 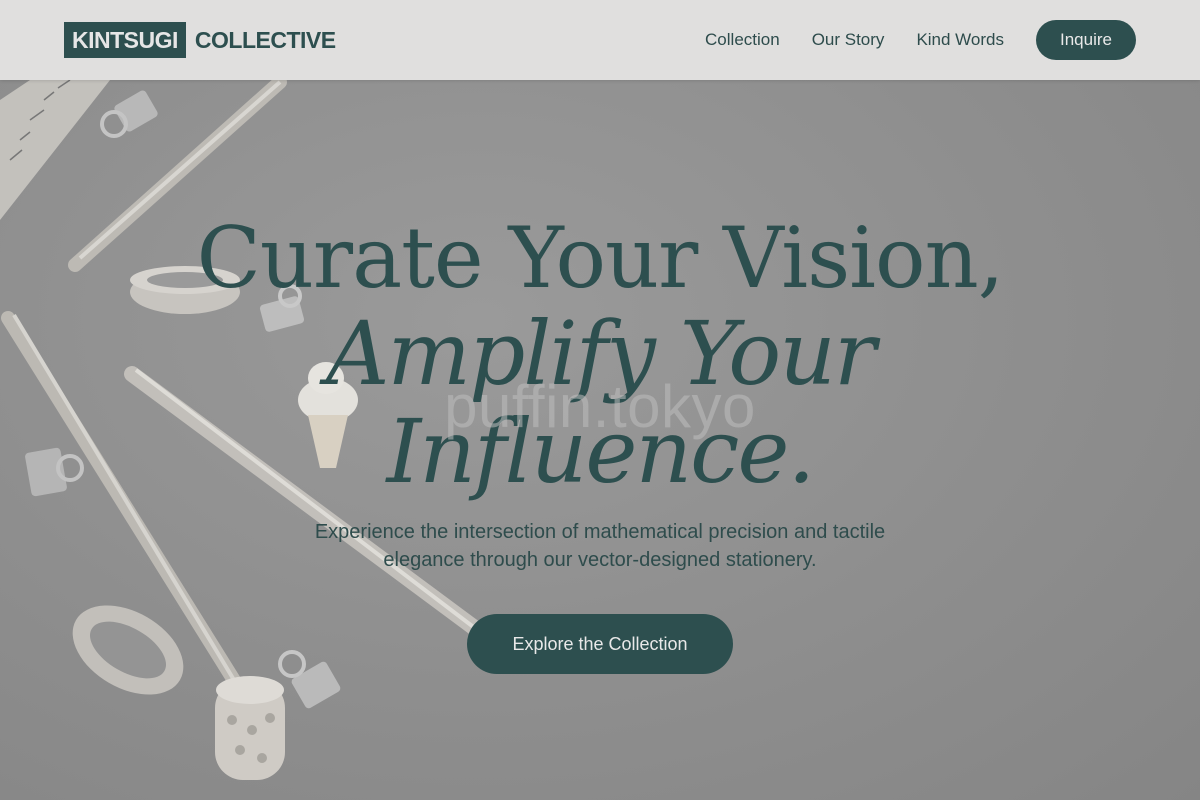 I want to click on logo-primary-text: KINTSUGI, so click(x=125, y=40).